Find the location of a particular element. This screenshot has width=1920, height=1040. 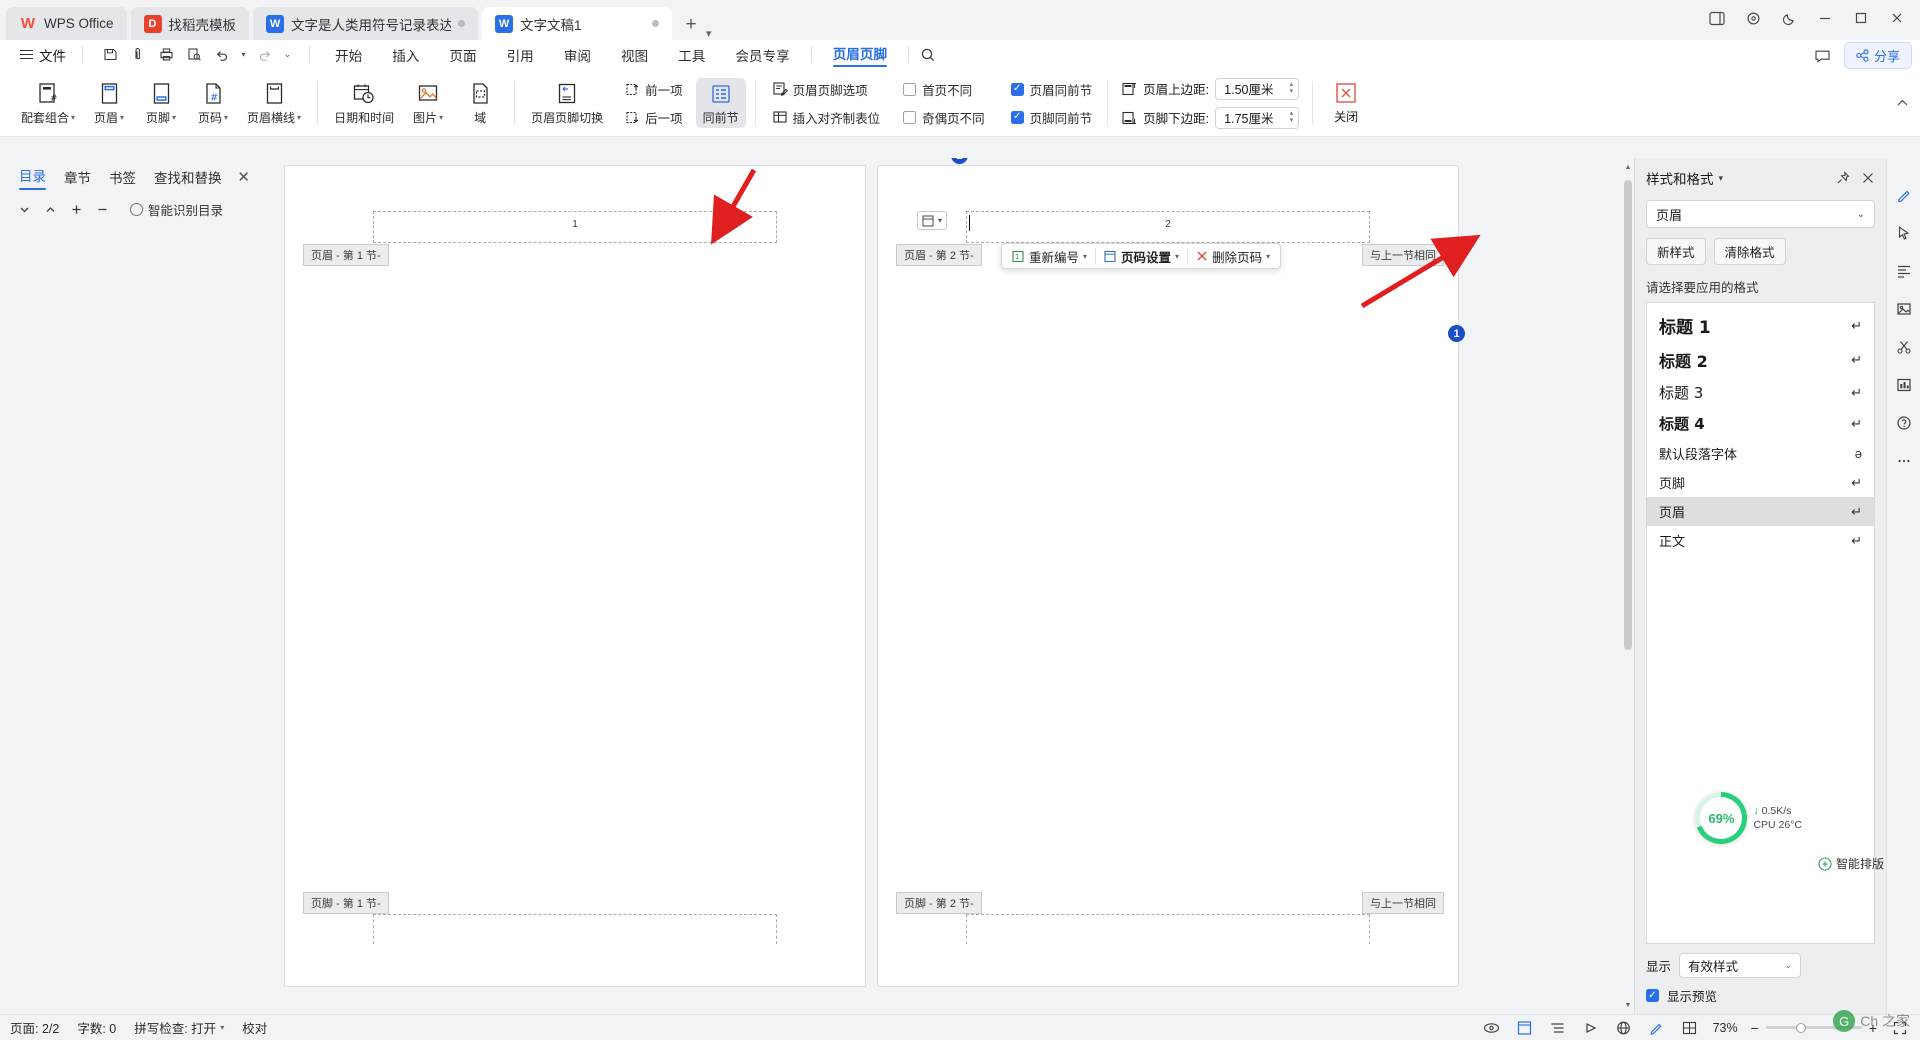

scroll-down-button: ▼ is located at coordinates (1628, 1005).